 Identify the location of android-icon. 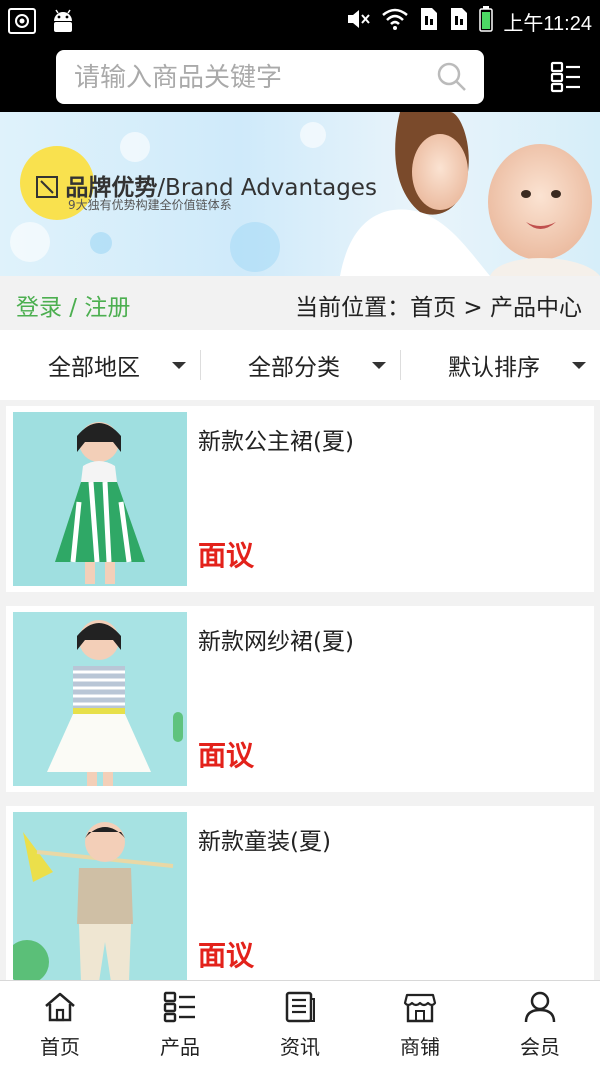
(63, 23).